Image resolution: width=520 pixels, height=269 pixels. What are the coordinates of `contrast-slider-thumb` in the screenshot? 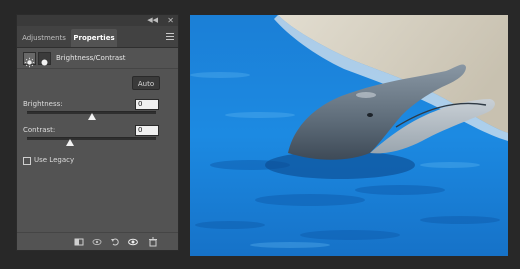 It's located at (70, 142).